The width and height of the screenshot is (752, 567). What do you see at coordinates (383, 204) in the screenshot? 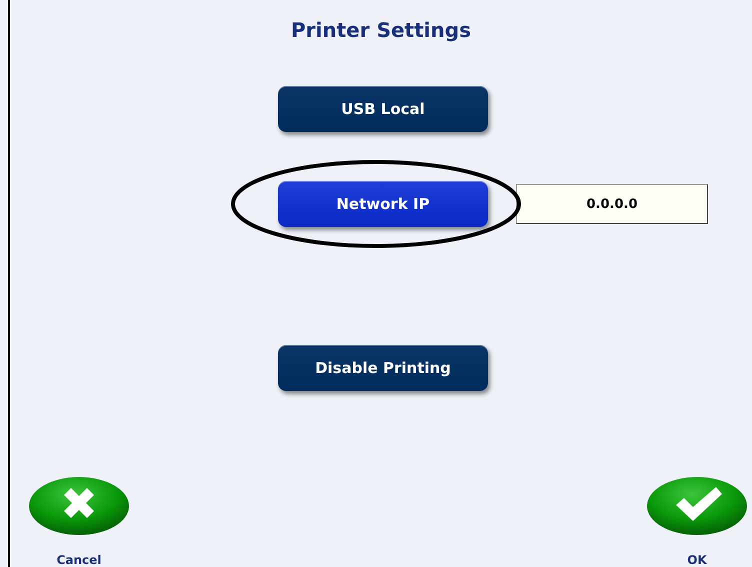
I see `option-button: Network IP` at bounding box center [383, 204].